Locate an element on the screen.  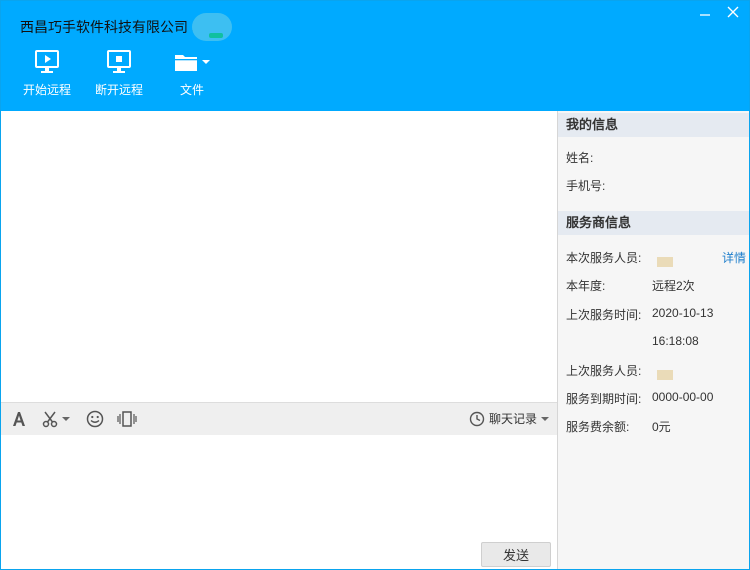
expiry-label: 服务到期时间: is located at coordinates (604, 399).